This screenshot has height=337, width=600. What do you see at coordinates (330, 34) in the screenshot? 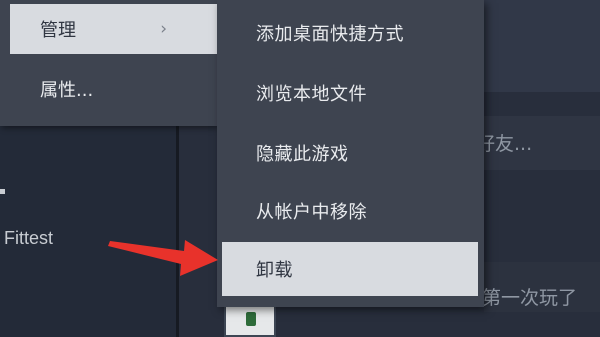
I see `submenu-item-label: 添加桌面快捷方式` at bounding box center [330, 34].